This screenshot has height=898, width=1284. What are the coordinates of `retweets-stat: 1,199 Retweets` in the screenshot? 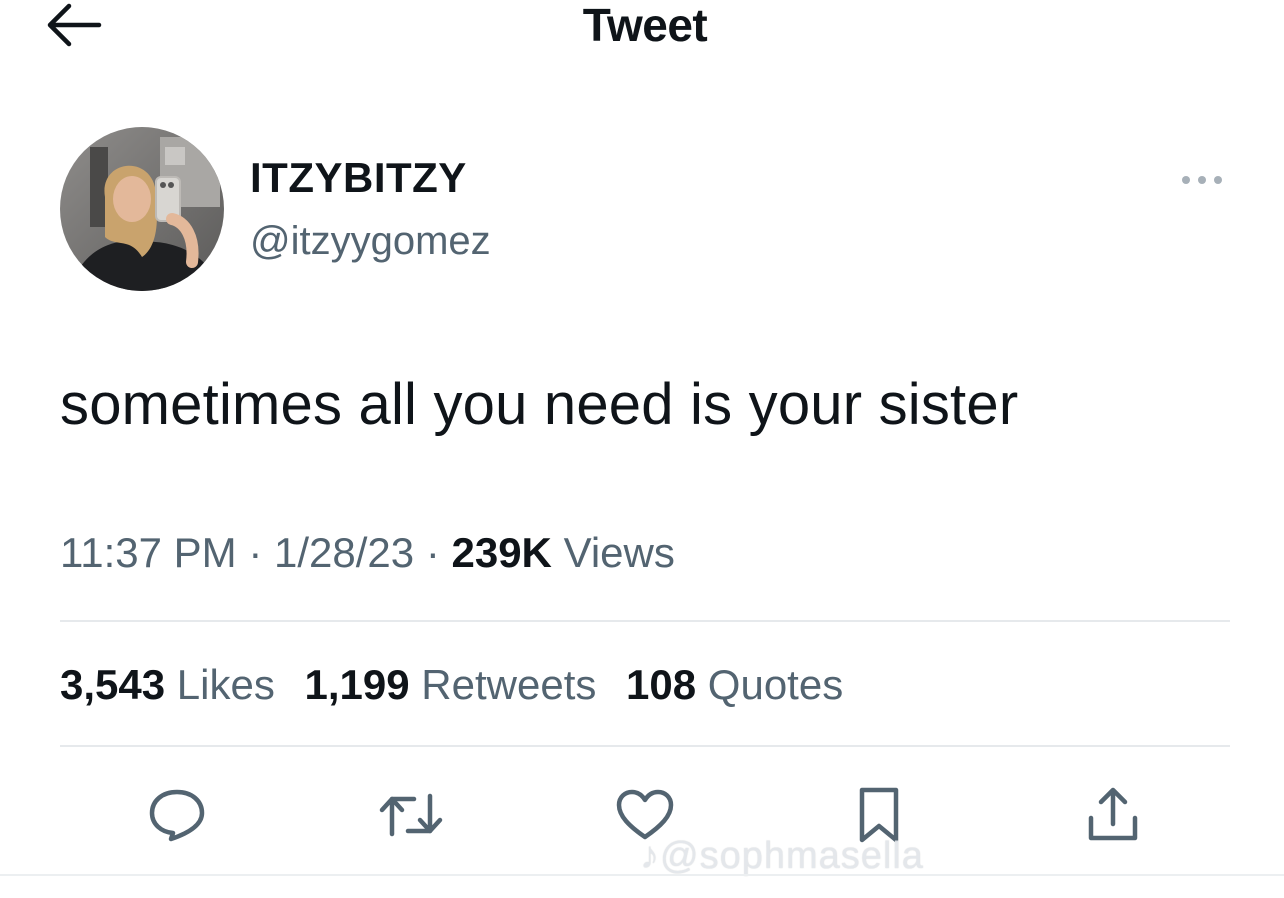 It's located at (451, 684).